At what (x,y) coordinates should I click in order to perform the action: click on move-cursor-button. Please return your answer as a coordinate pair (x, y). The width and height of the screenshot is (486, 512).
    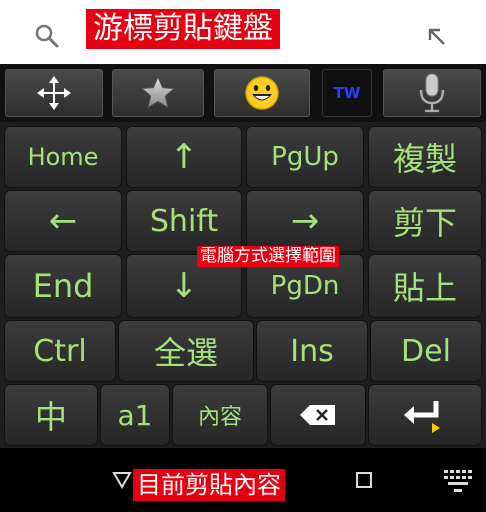
    Looking at the image, I should click on (54, 93).